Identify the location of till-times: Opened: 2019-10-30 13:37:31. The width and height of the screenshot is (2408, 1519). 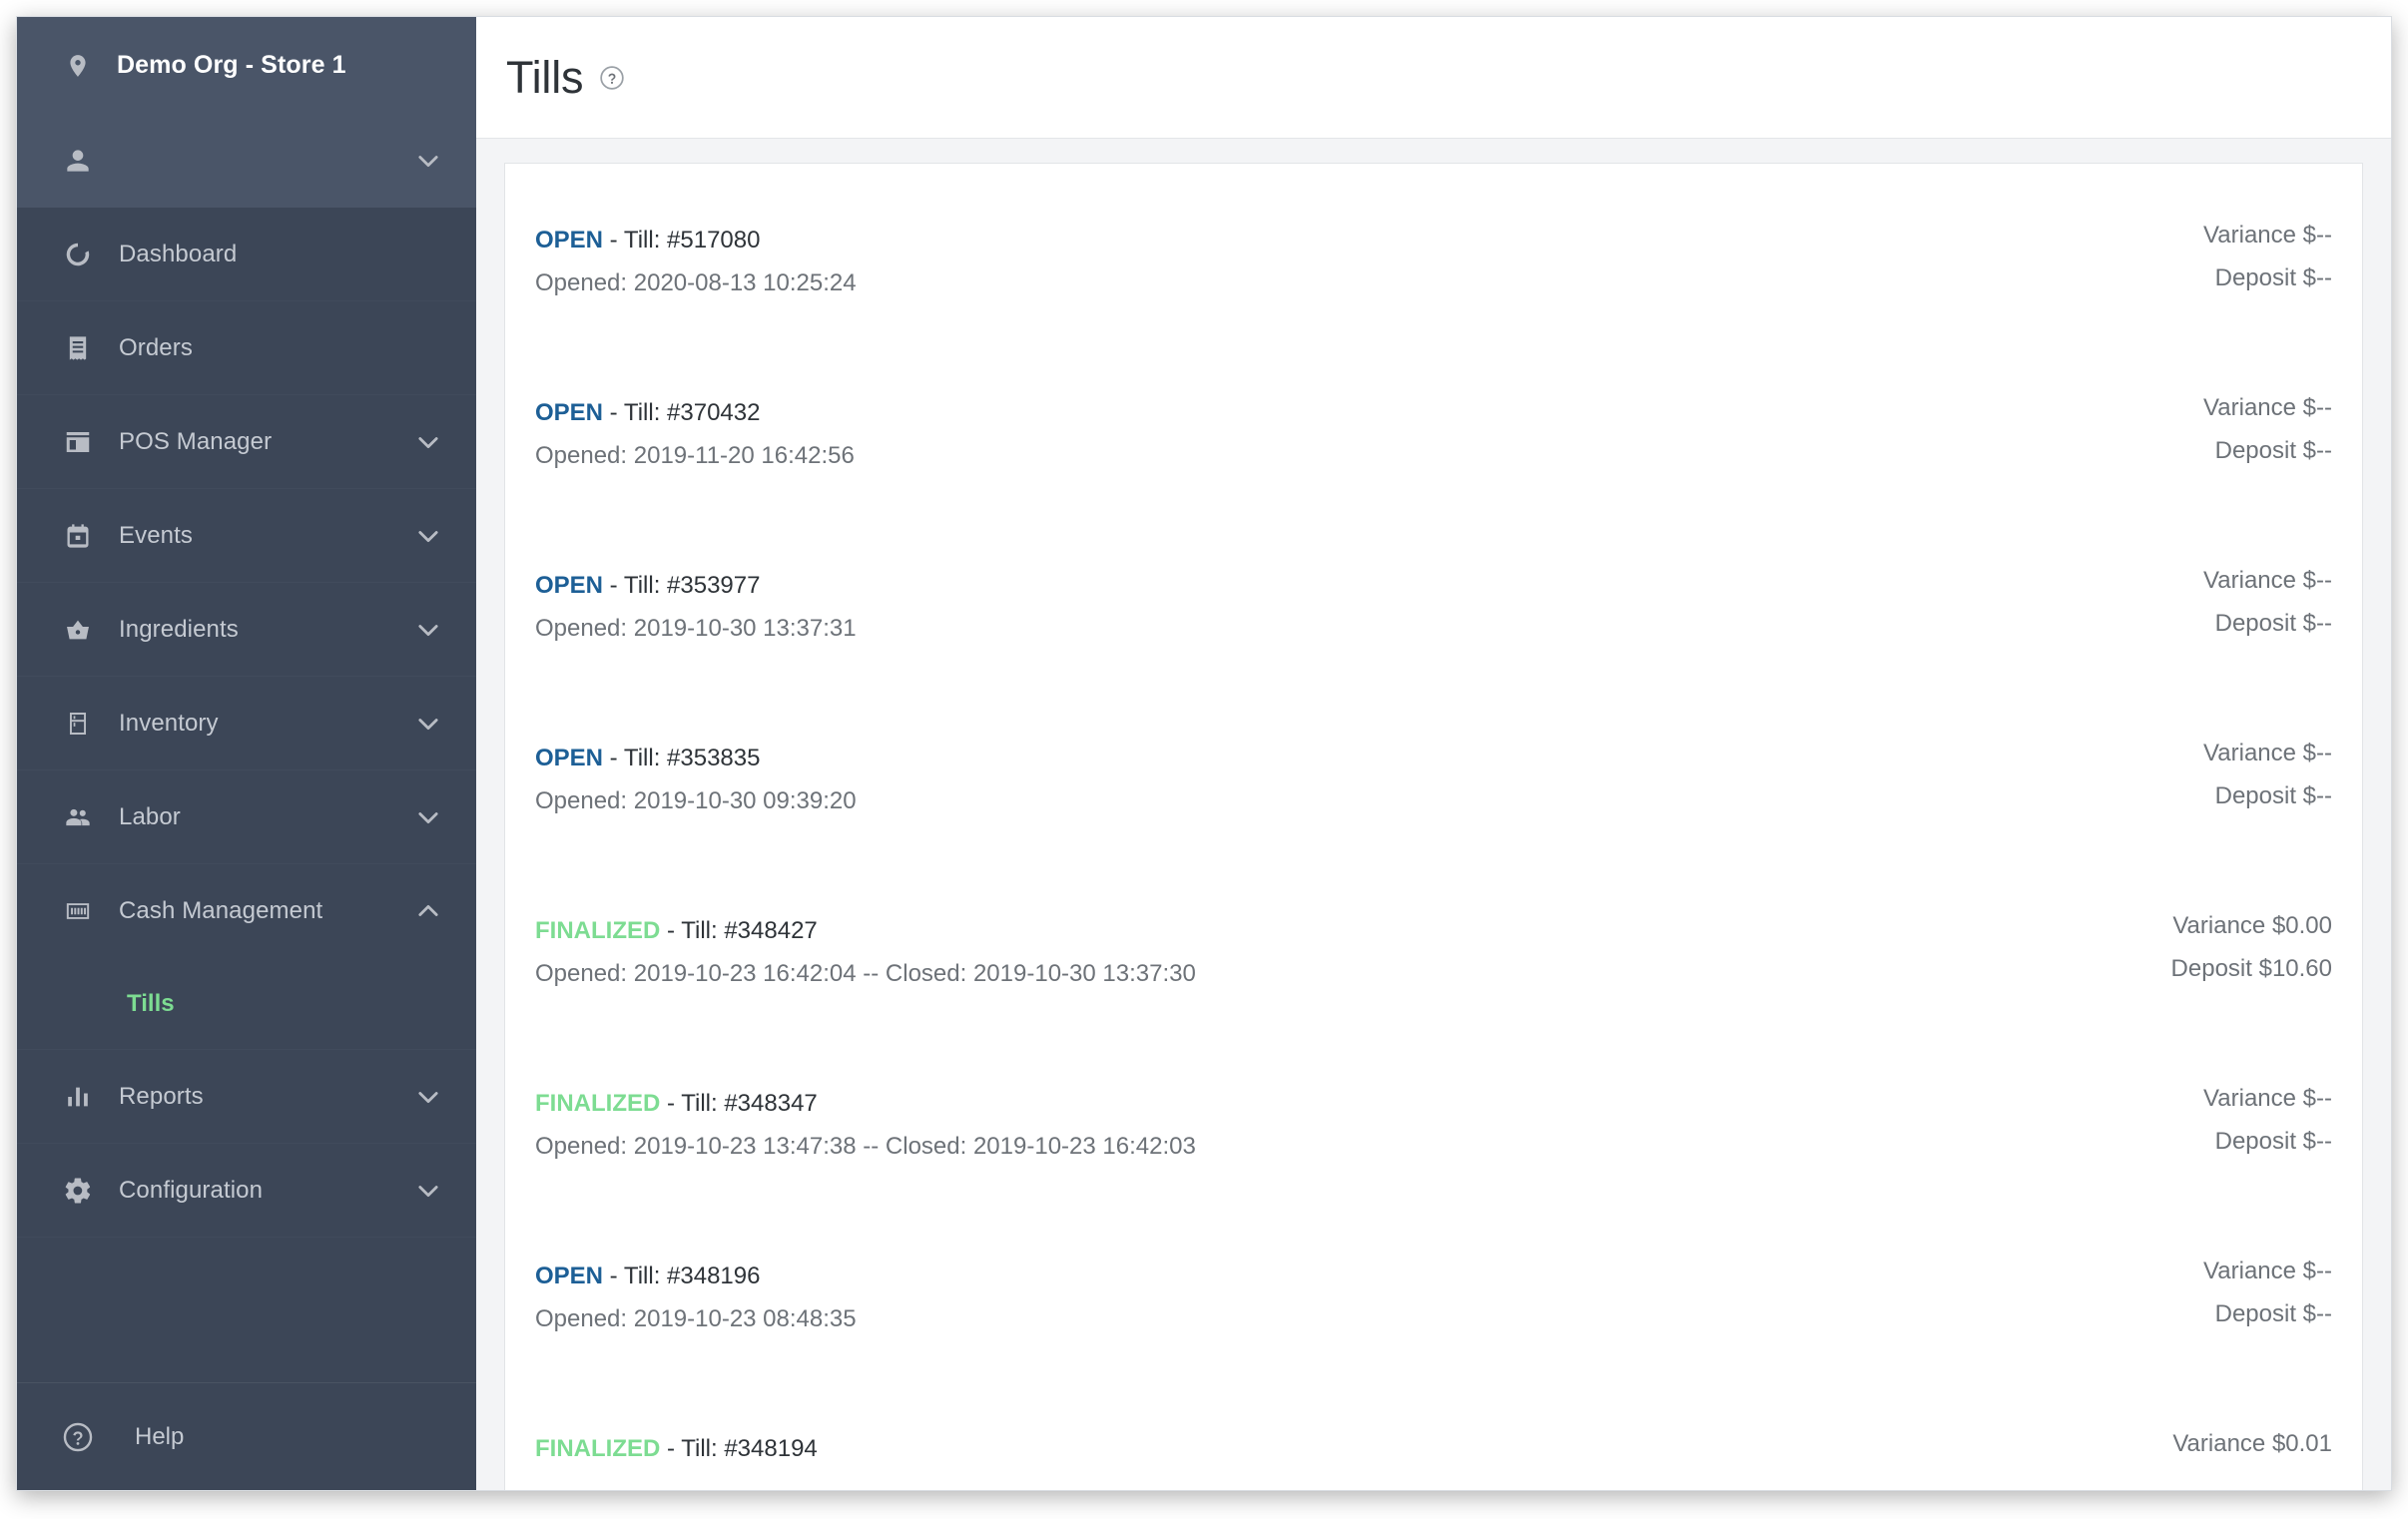
(696, 629).